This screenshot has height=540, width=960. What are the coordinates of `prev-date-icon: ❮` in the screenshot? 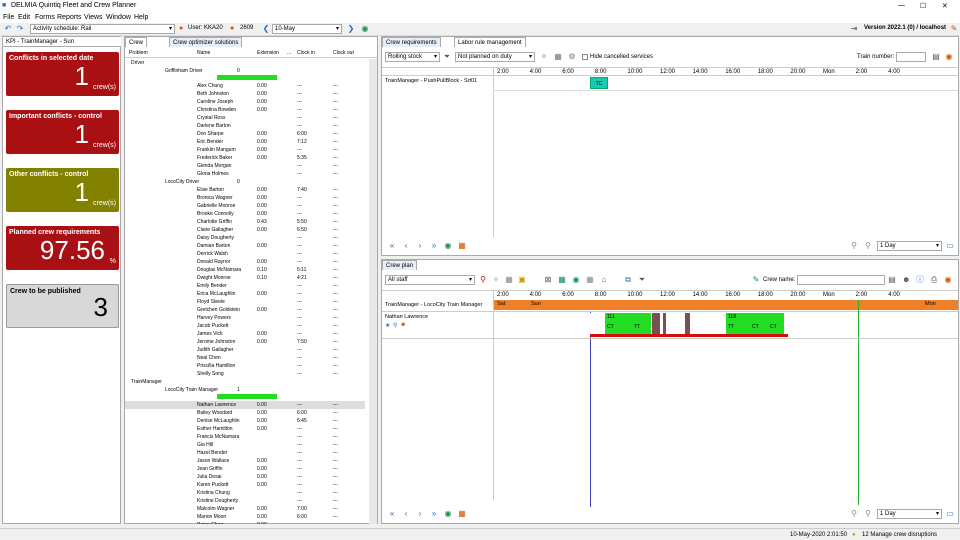 It's located at (266, 29).